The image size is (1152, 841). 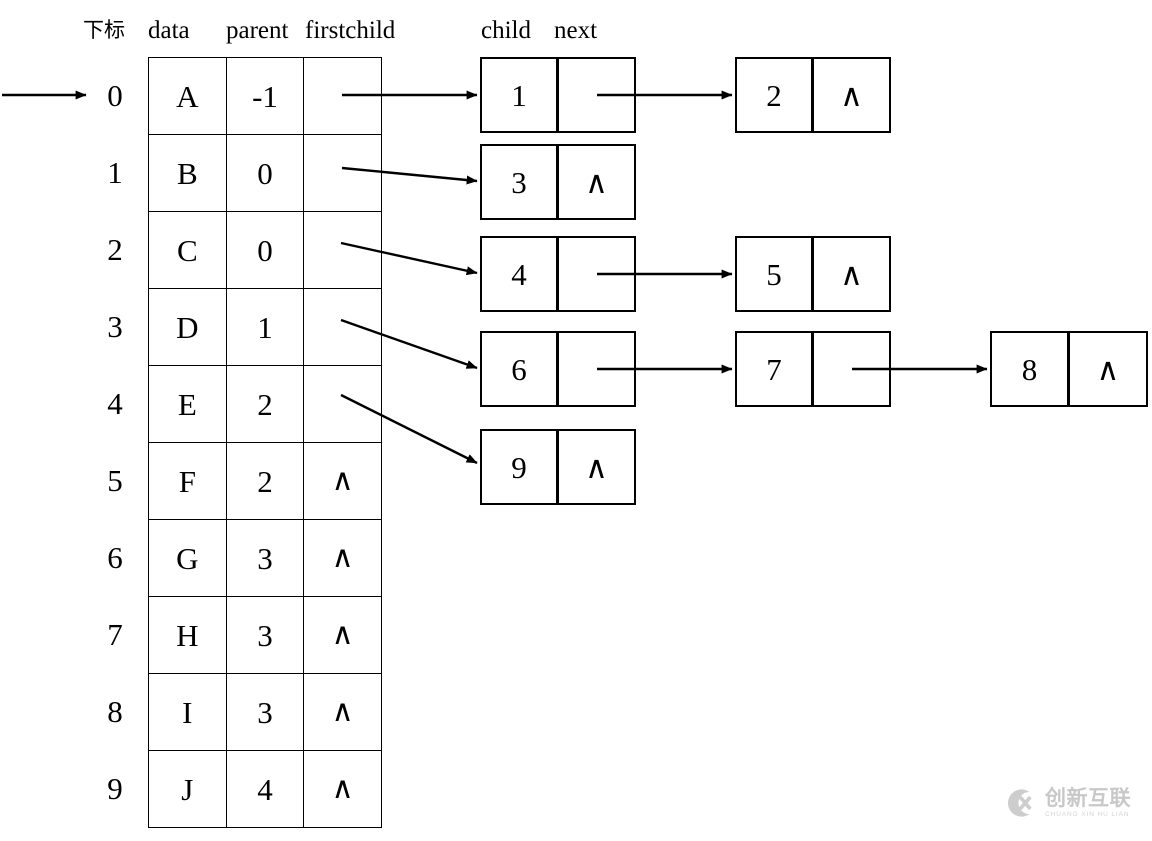 I want to click on table-row: J 4 ∧, so click(x=265, y=789).